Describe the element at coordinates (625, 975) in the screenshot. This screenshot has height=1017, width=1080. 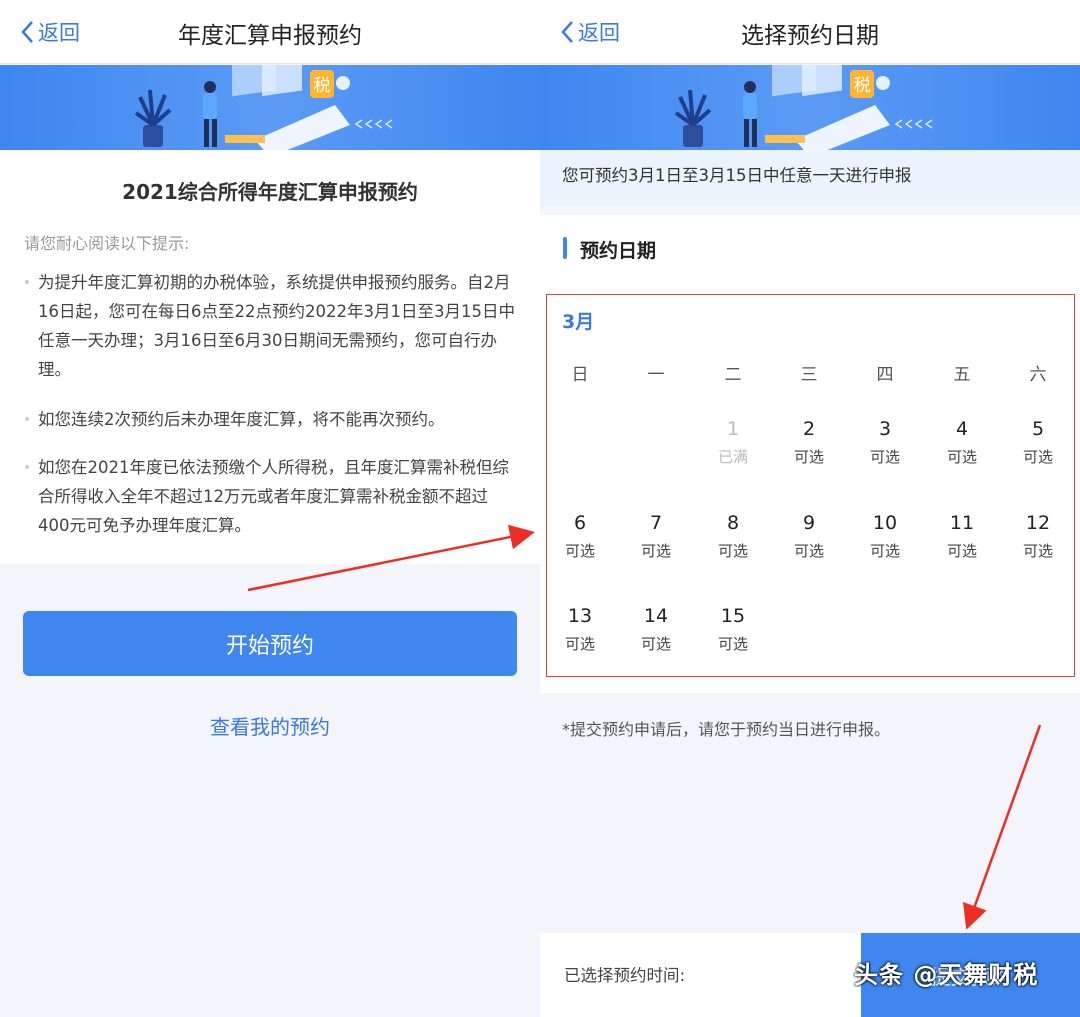
I see `selected-time-label: 已选择预约时间:` at that location.